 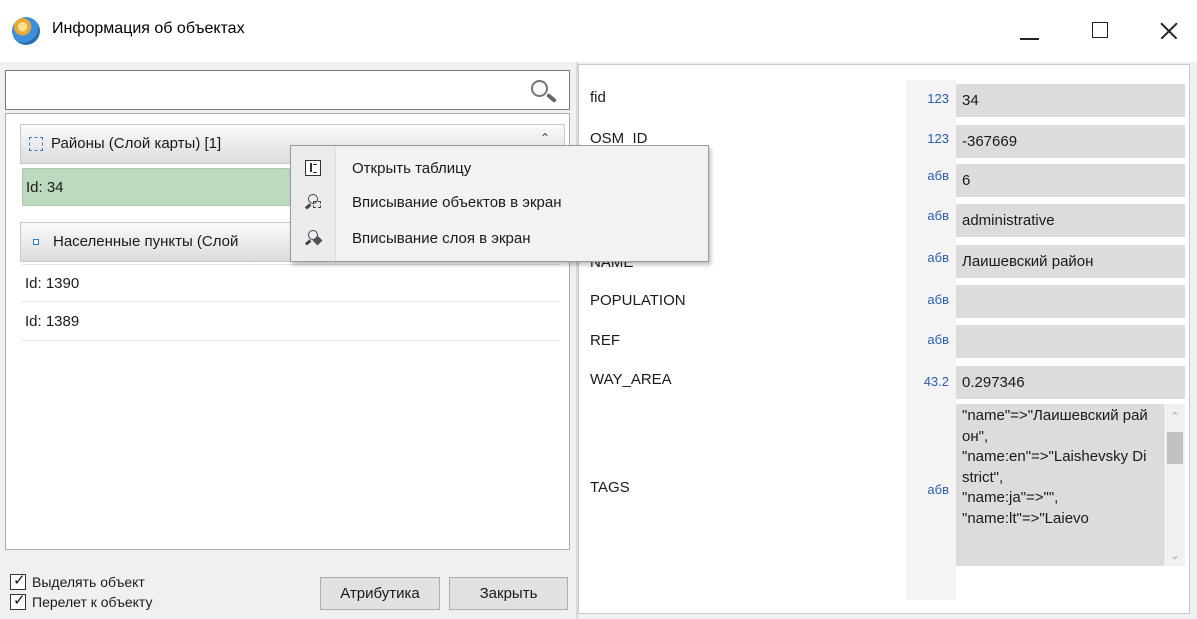 I want to click on attribute-value: Лаишевский район, so click(x=1070, y=261).